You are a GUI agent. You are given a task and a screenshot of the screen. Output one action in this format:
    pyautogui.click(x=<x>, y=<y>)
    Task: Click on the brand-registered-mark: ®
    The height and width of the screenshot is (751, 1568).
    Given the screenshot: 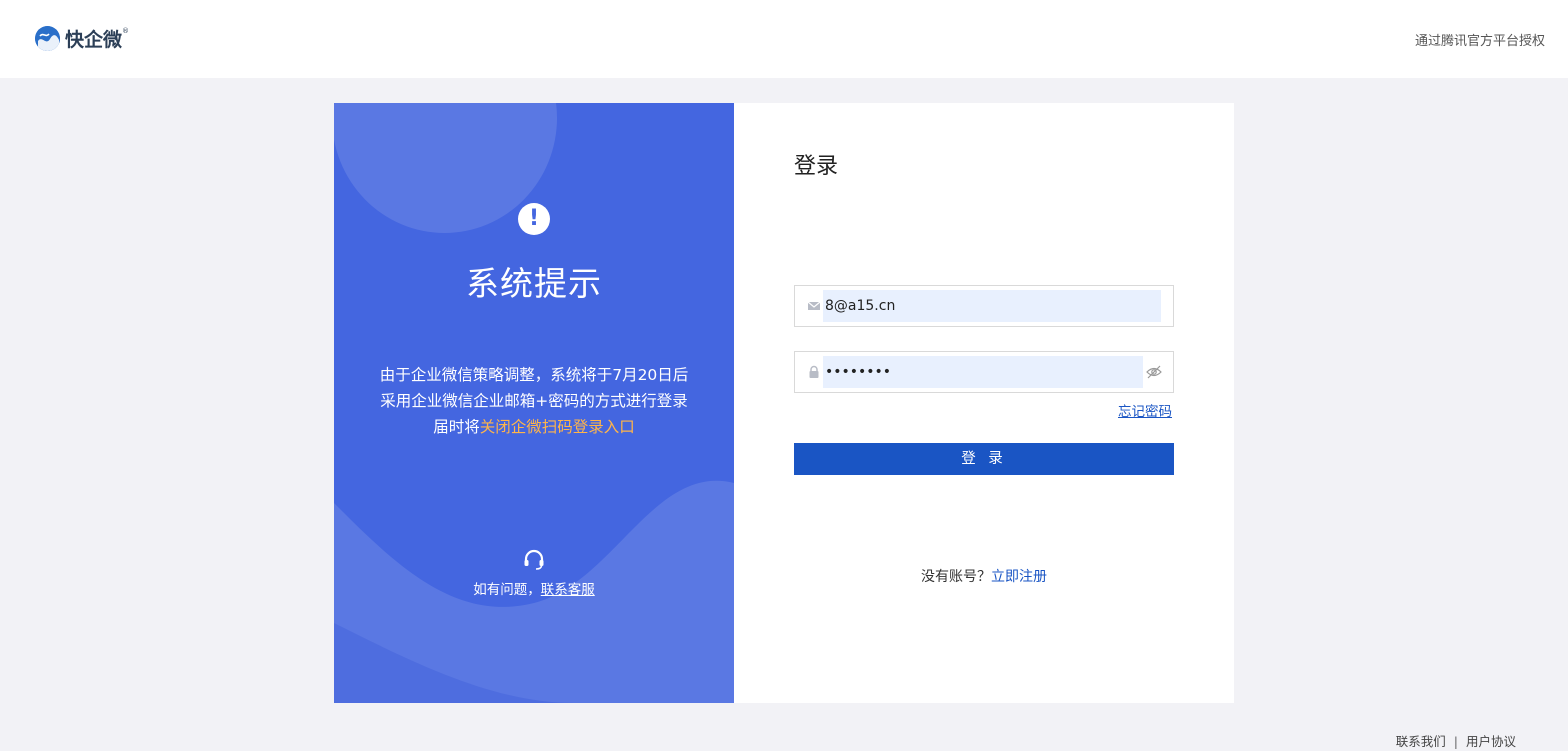 What is the action you would take?
    pyautogui.click(x=126, y=31)
    